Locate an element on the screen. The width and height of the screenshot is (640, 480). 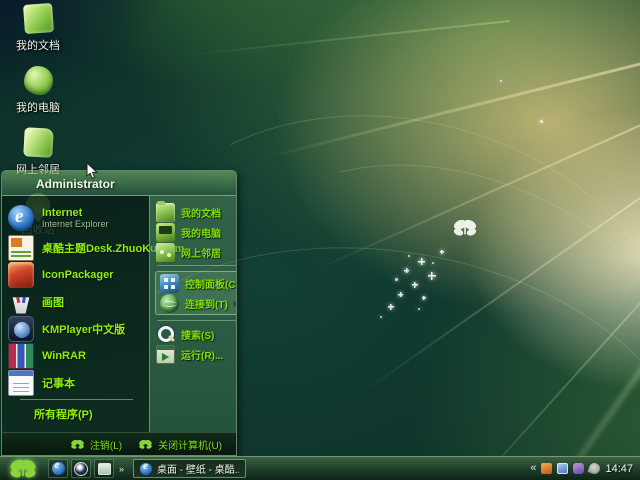
menu-item-notepad: 记事本 is located at coordinates (75, 382).